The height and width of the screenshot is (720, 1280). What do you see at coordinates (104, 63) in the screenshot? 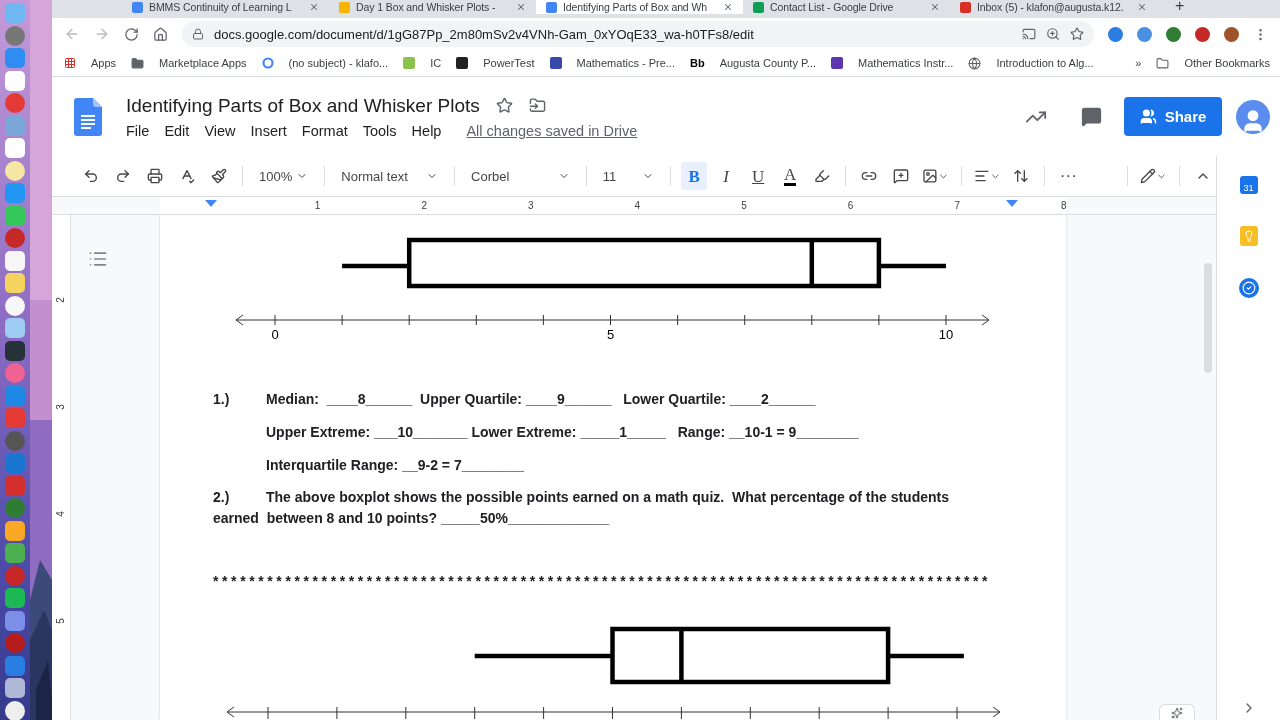
I see `bookmark-link: Apps` at bounding box center [104, 63].